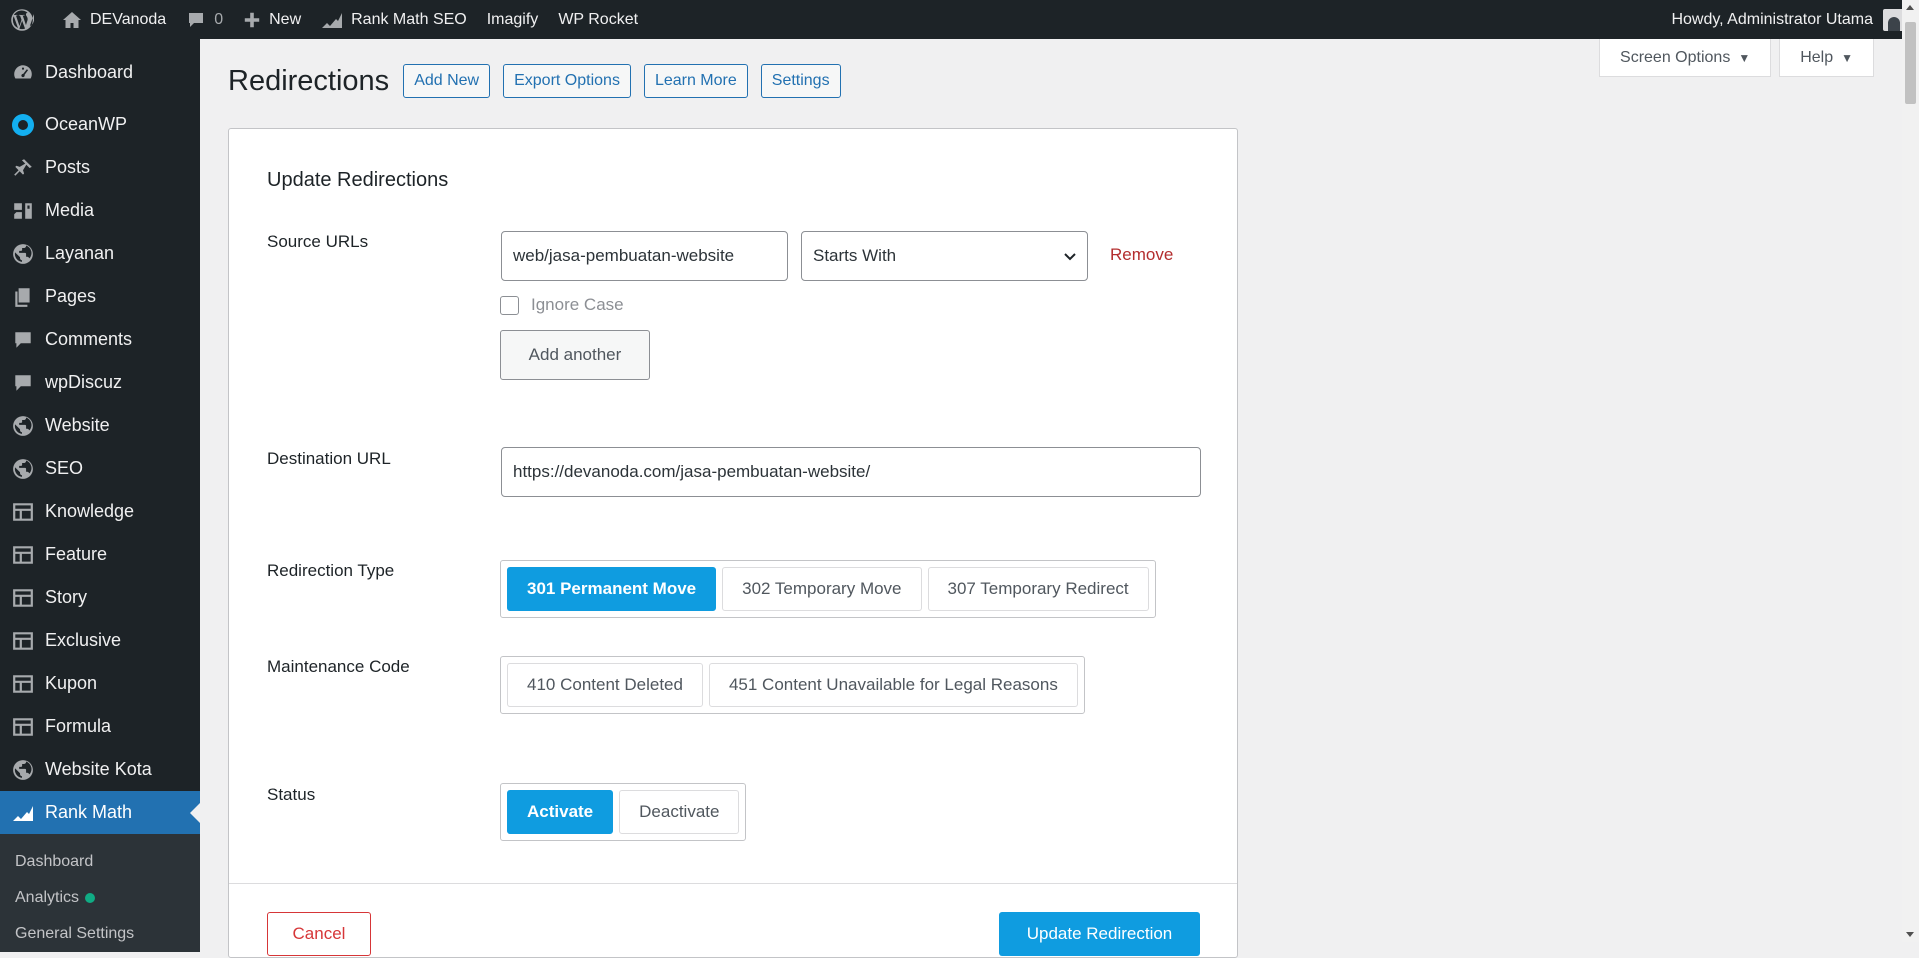 The image size is (1919, 958). What do you see at coordinates (219, 19) in the screenshot?
I see `comments-count: 0` at bounding box center [219, 19].